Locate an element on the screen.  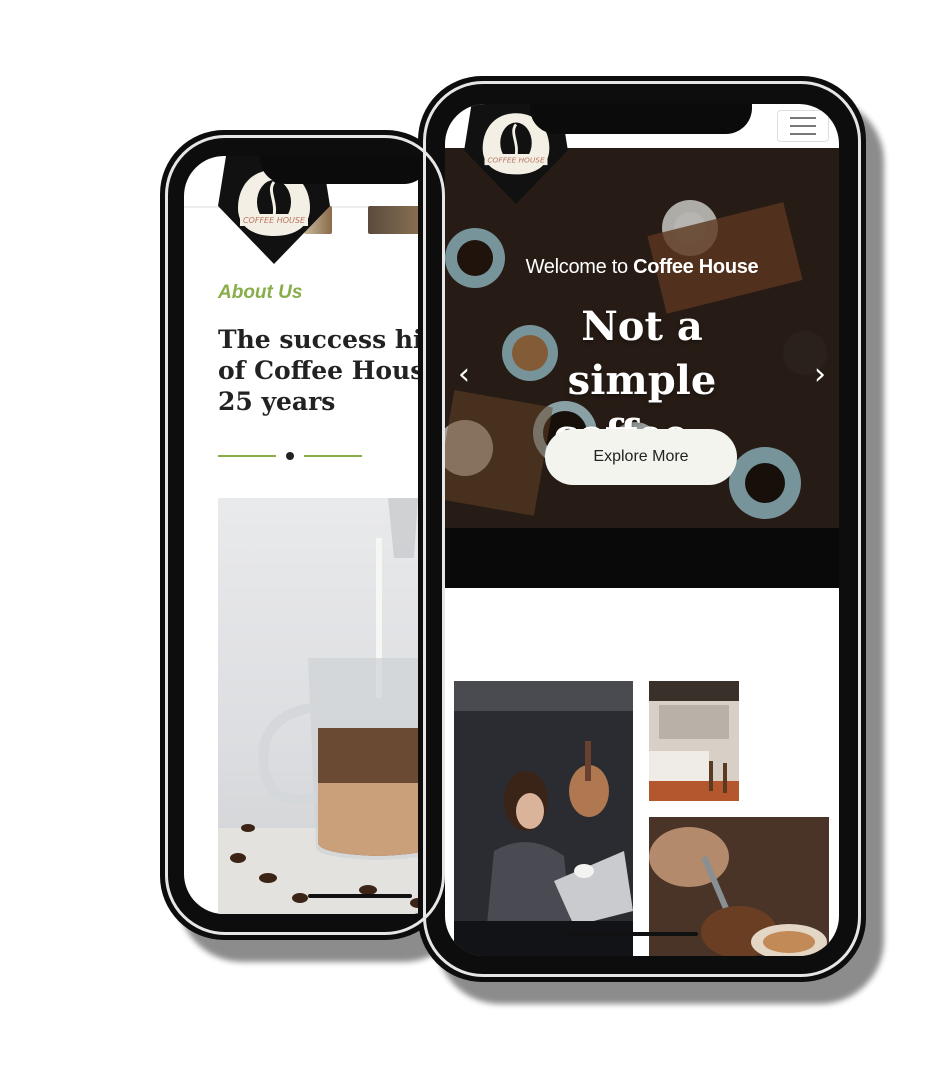
chevron-left-icon: ‹ is located at coordinates (464, 374).